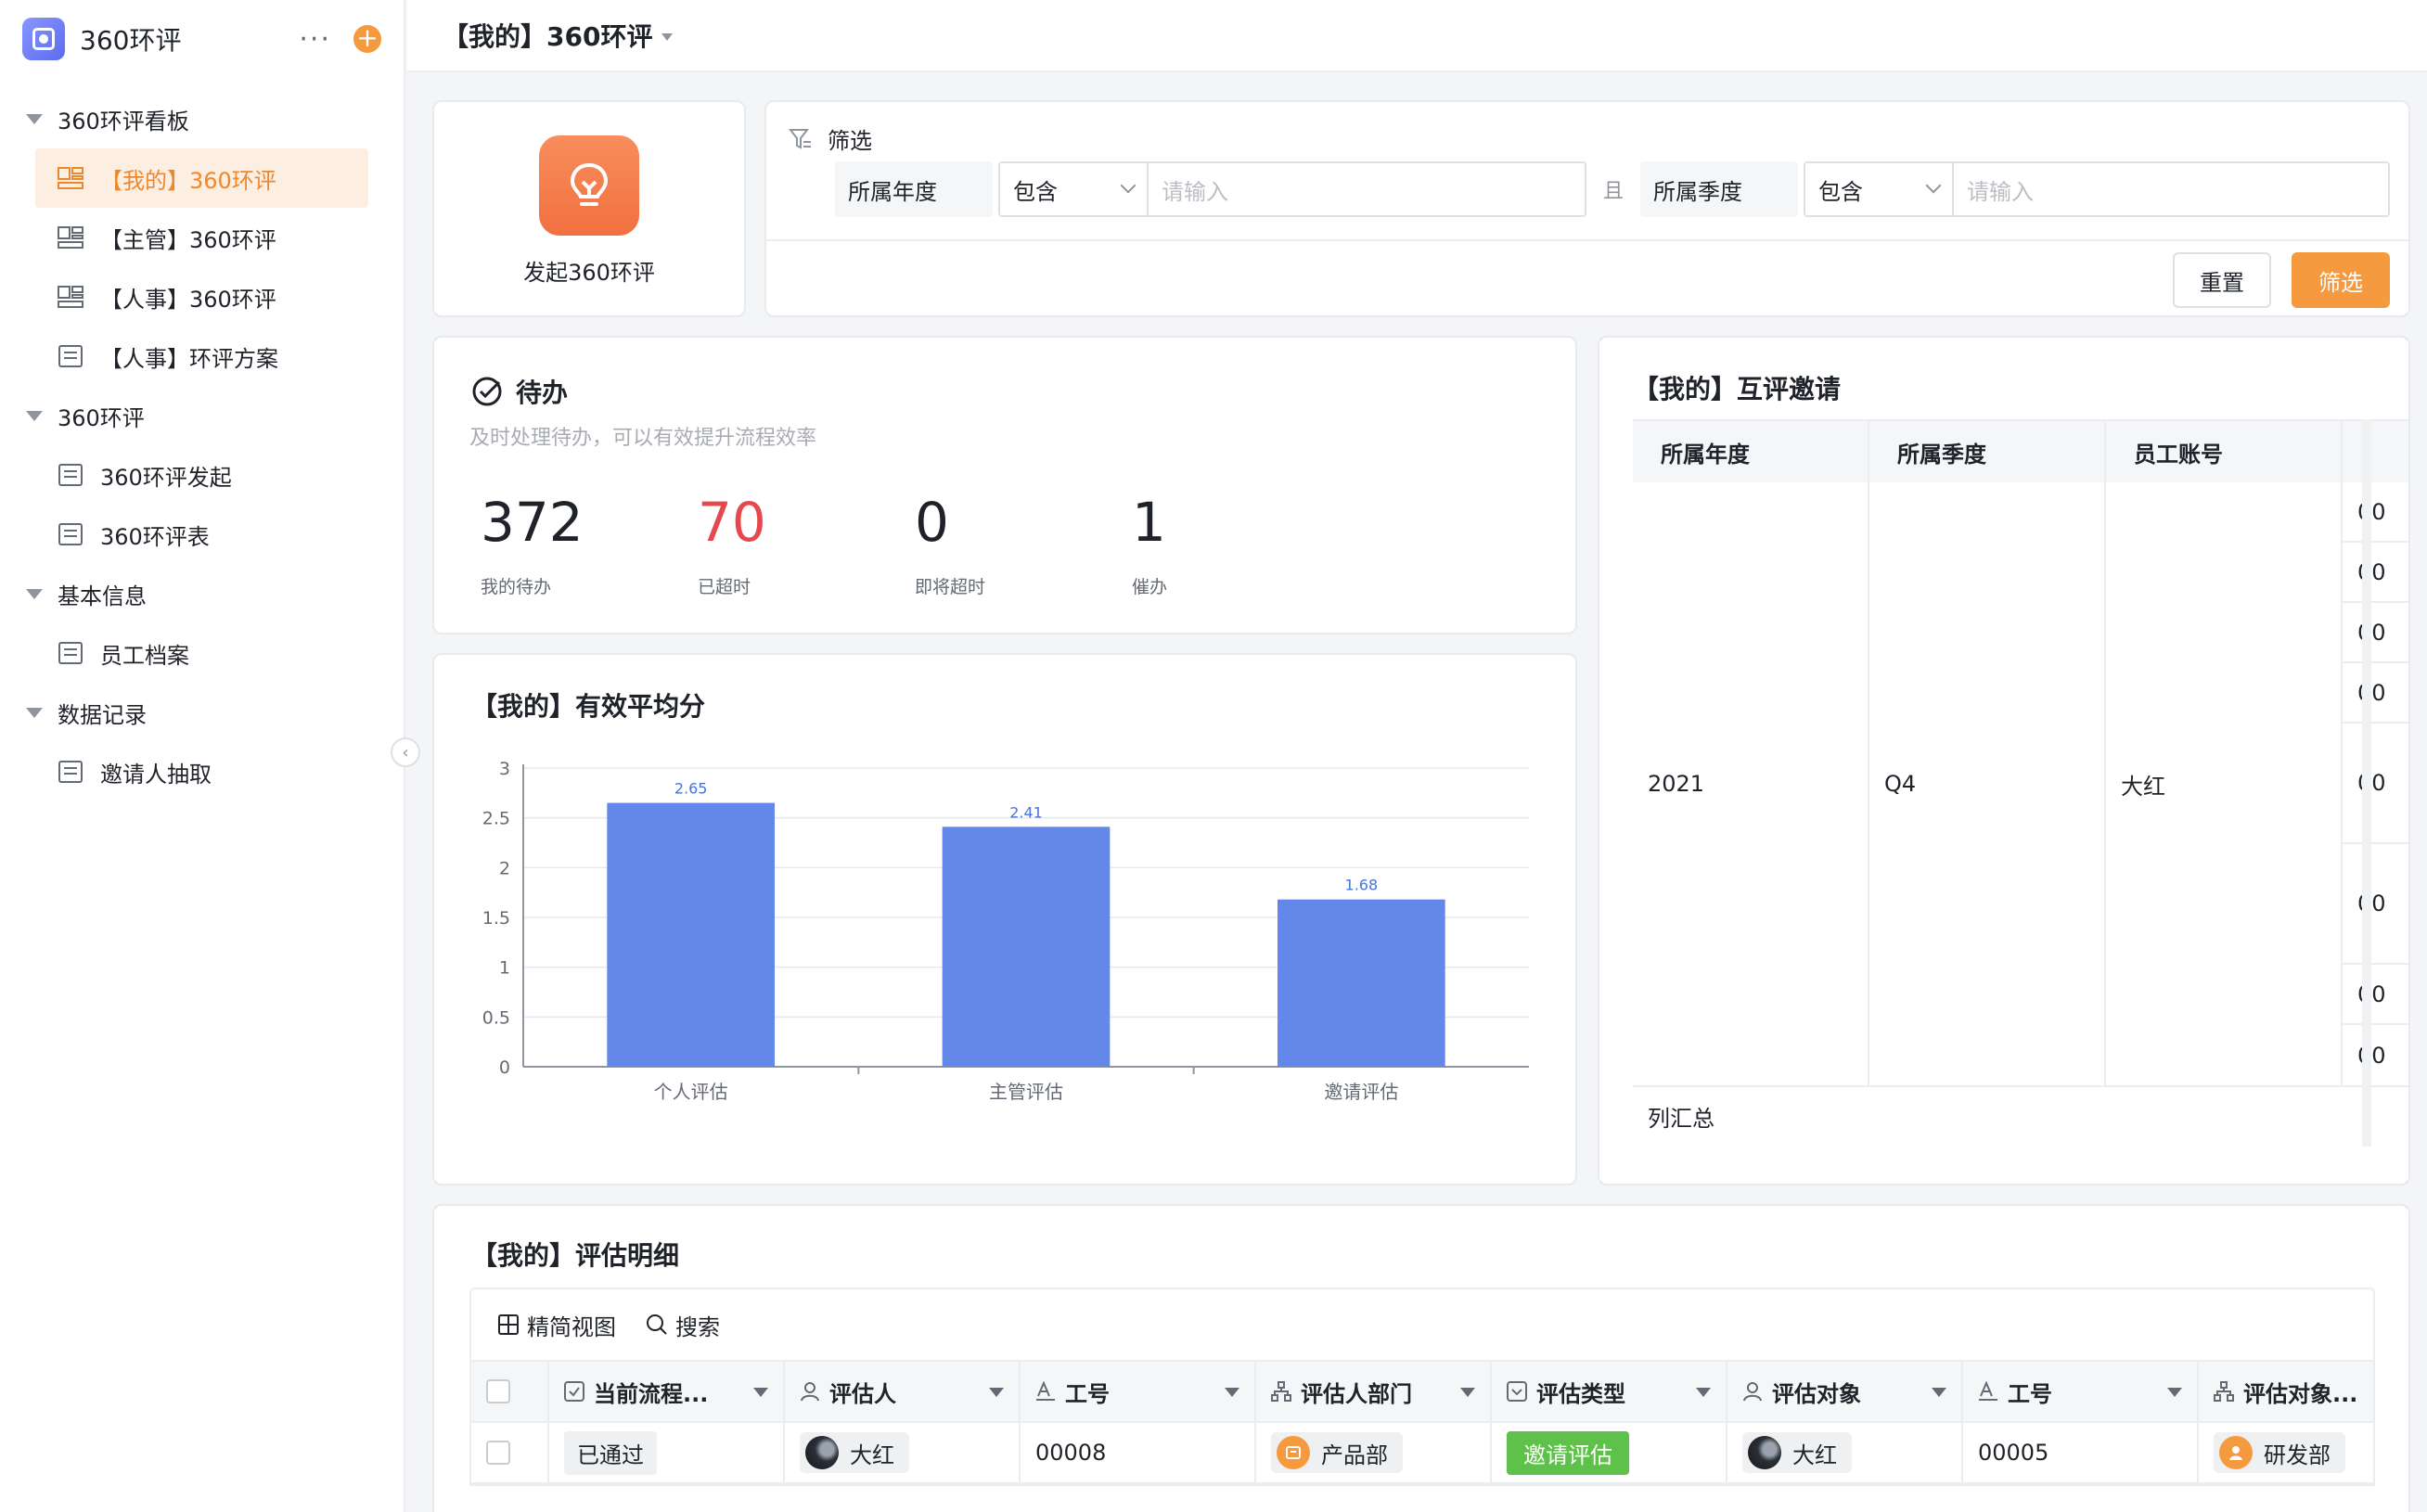  Describe the element at coordinates (1374, 1452) in the screenshot. I see `cell-evaluator-dept: 产品部` at that location.